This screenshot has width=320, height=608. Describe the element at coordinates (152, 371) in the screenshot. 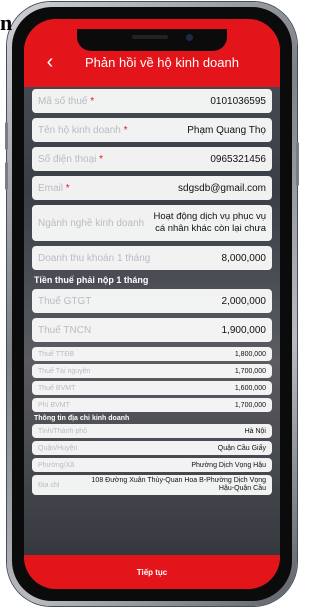

I see `resource-tax-field: Thuế Tài nguyên 1,700,000` at that location.